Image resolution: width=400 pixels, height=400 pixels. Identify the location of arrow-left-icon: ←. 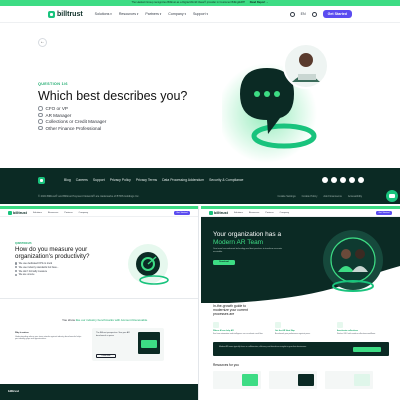
(42, 42).